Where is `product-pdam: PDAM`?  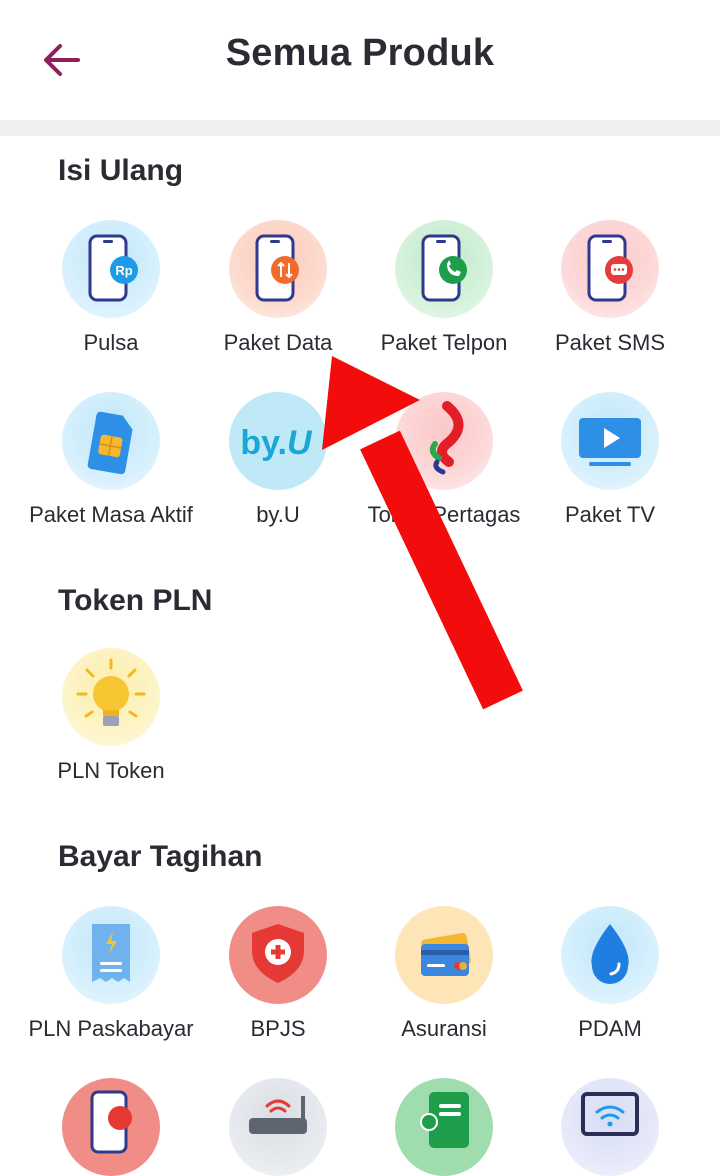
product-pdam: PDAM is located at coordinates (610, 974).